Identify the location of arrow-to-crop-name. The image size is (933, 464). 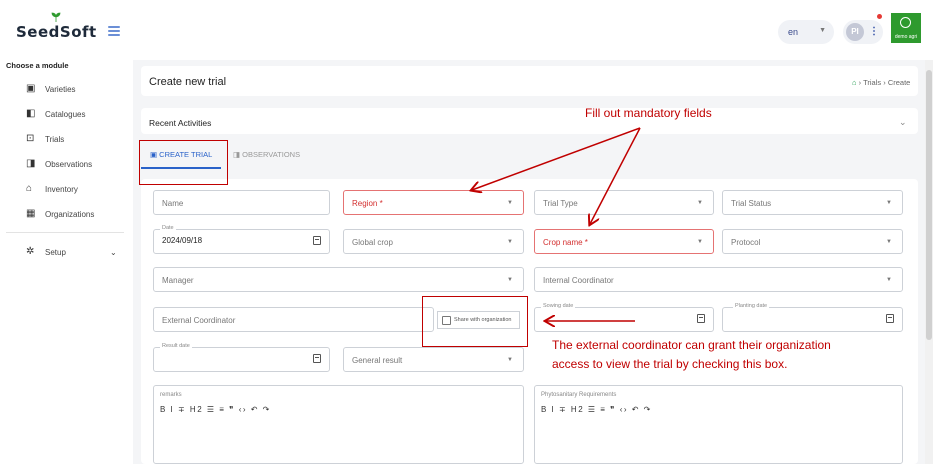
(615, 175).